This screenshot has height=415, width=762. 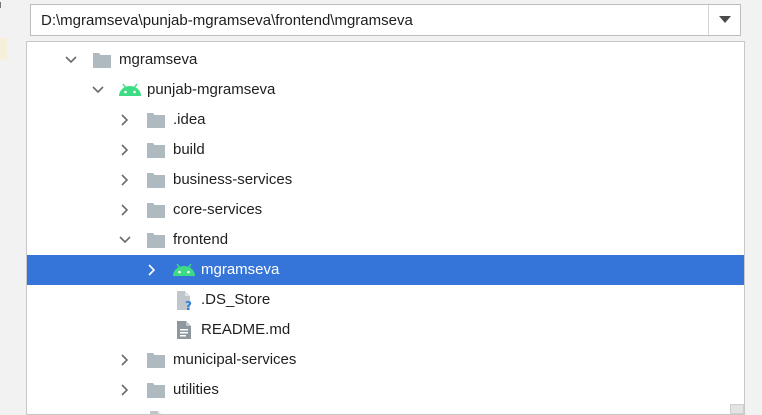 I want to click on tree-row-ds-store-root: .DS_Store, so click(x=385, y=409).